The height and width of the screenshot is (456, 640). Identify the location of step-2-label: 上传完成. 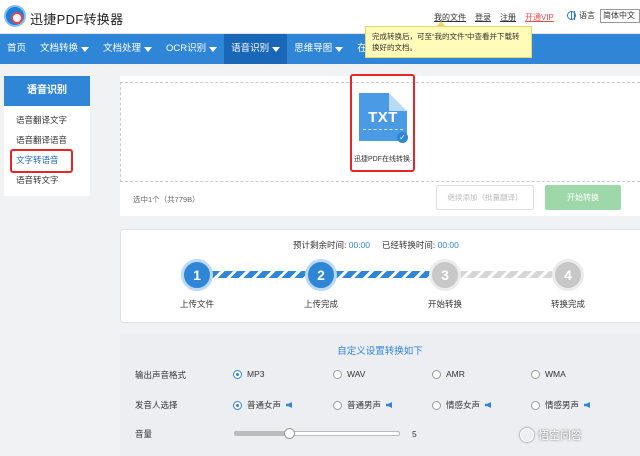
(320, 304).